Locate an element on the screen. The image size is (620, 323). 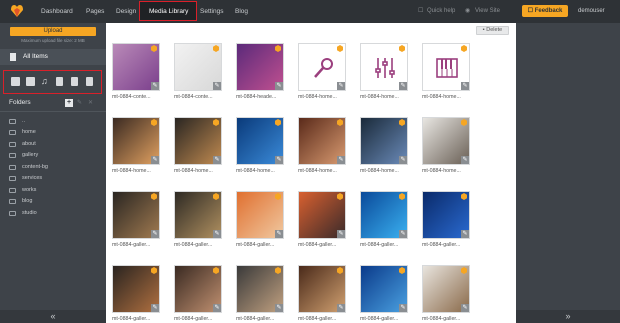
nav-blog: Blog is located at coordinates (241, 11).